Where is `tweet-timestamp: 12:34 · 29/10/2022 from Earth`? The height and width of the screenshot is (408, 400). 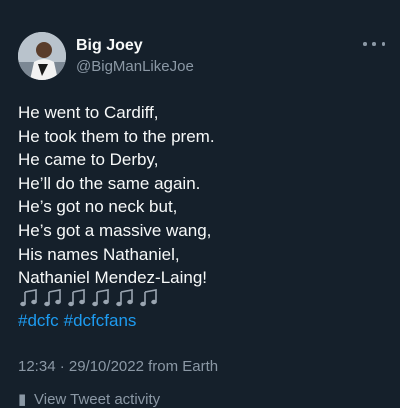
tweet-timestamp: 12:34 · 29/10/2022 from Earth is located at coordinates (118, 366).